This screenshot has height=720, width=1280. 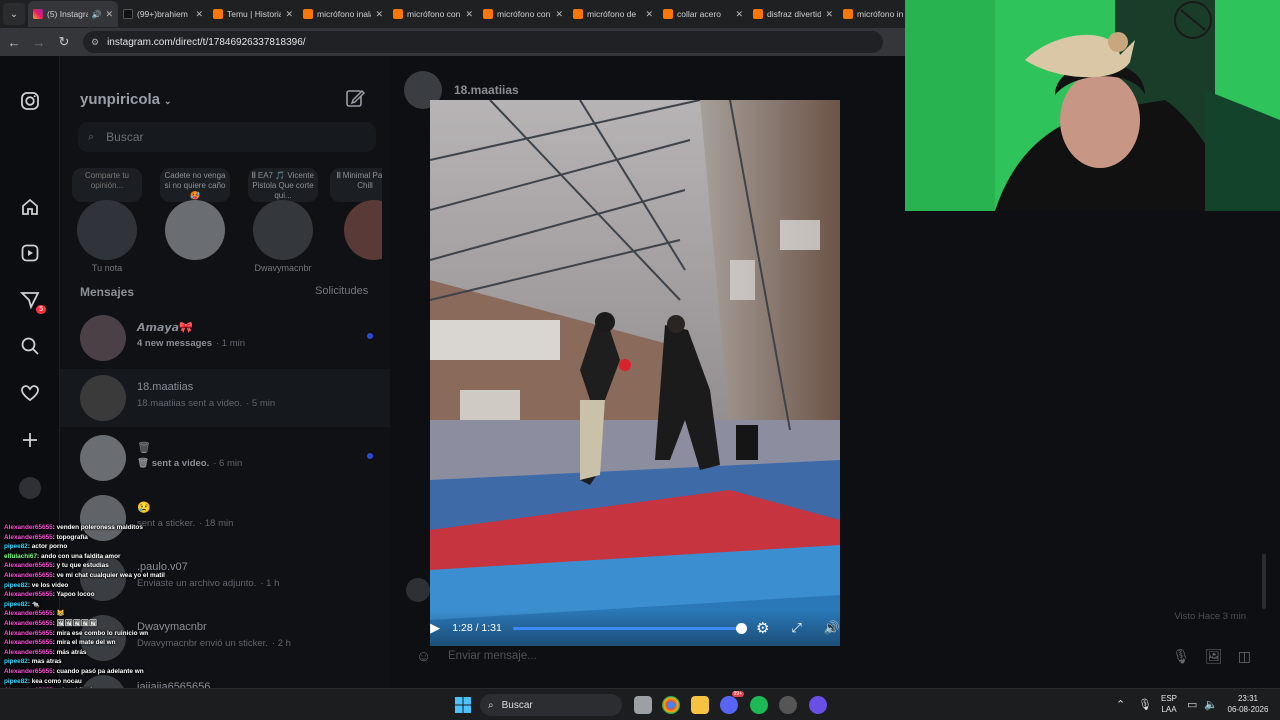 I want to click on volume-icon: 🔈, so click(x=1211, y=704).